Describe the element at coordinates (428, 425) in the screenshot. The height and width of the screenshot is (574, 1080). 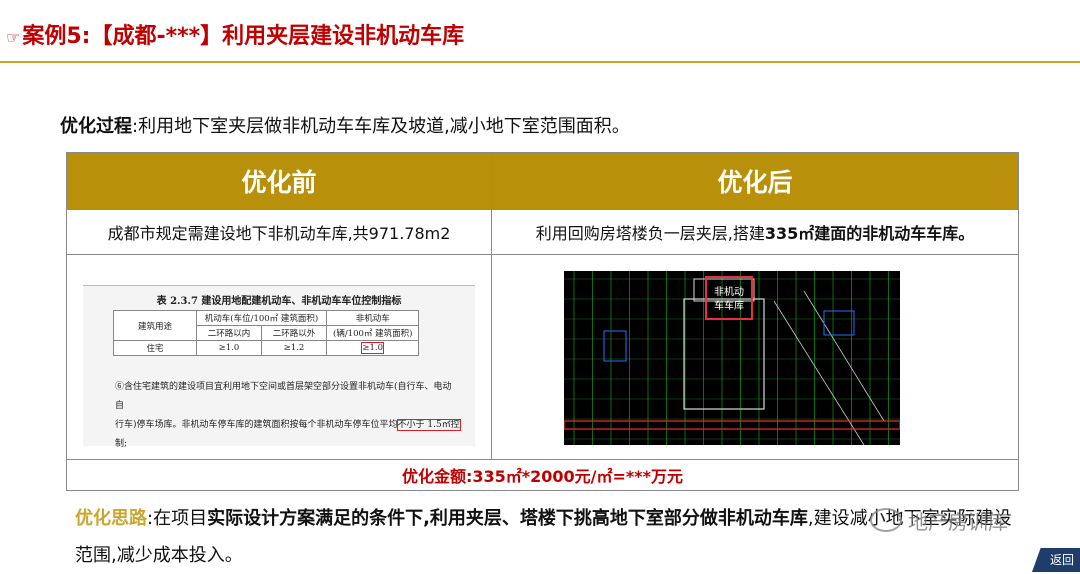
I see `area-requirement-highlight: 不小于 1.5㎡控` at that location.